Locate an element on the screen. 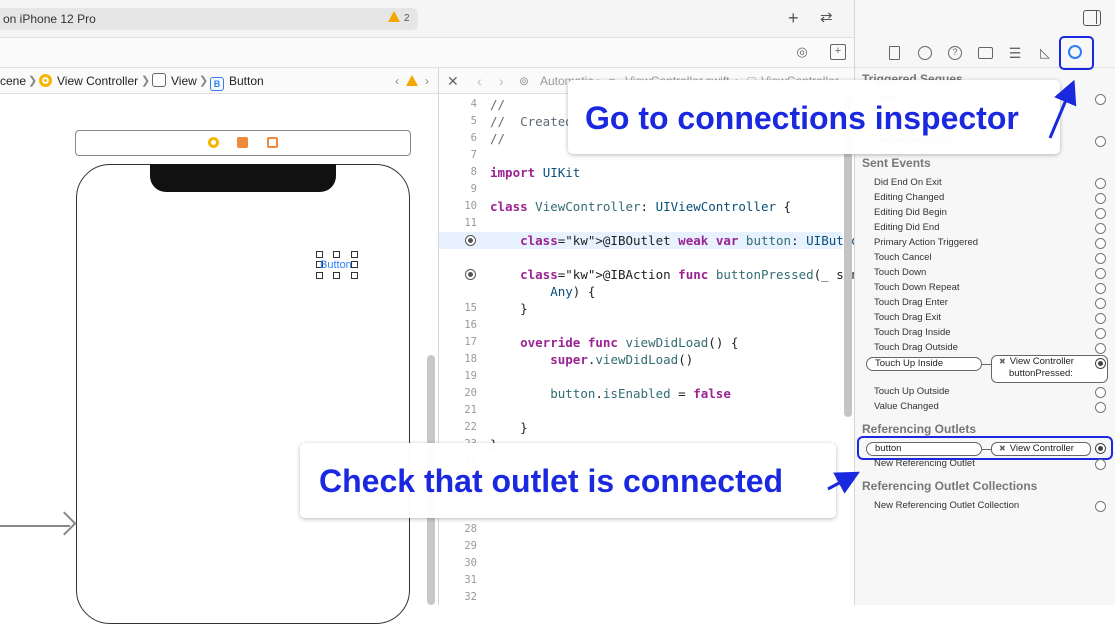 Image resolution: width=1115 pixels, height=624 pixels. arrow-to-connections-tab is located at coordinates (1062, 109).